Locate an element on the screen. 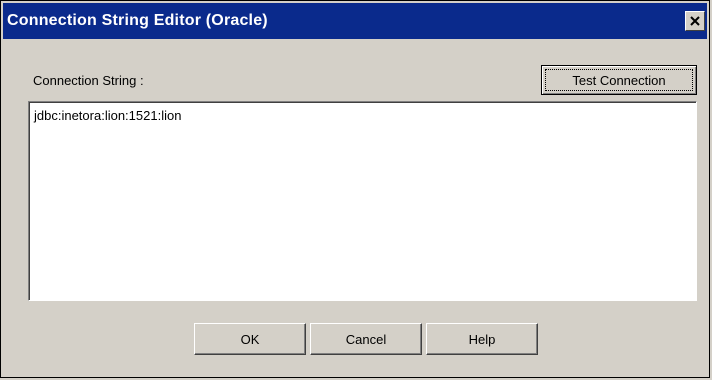 The image size is (712, 380). focus-rectangle is located at coordinates (619, 80).